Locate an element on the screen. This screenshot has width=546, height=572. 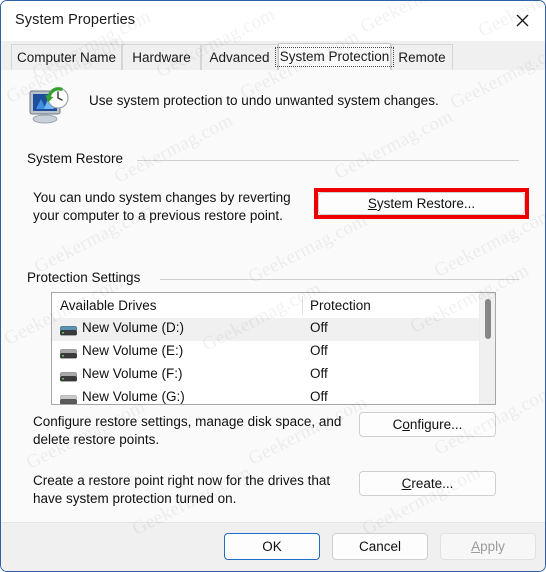
drive-name: New Volume (E:) is located at coordinates (133, 350).